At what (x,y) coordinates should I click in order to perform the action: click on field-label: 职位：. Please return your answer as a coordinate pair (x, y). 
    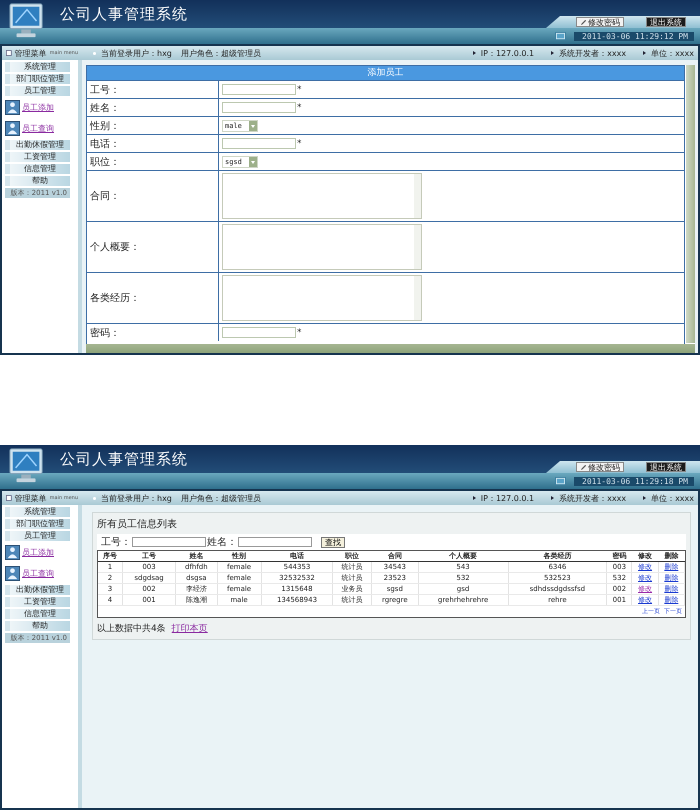
    Looking at the image, I should click on (105, 162).